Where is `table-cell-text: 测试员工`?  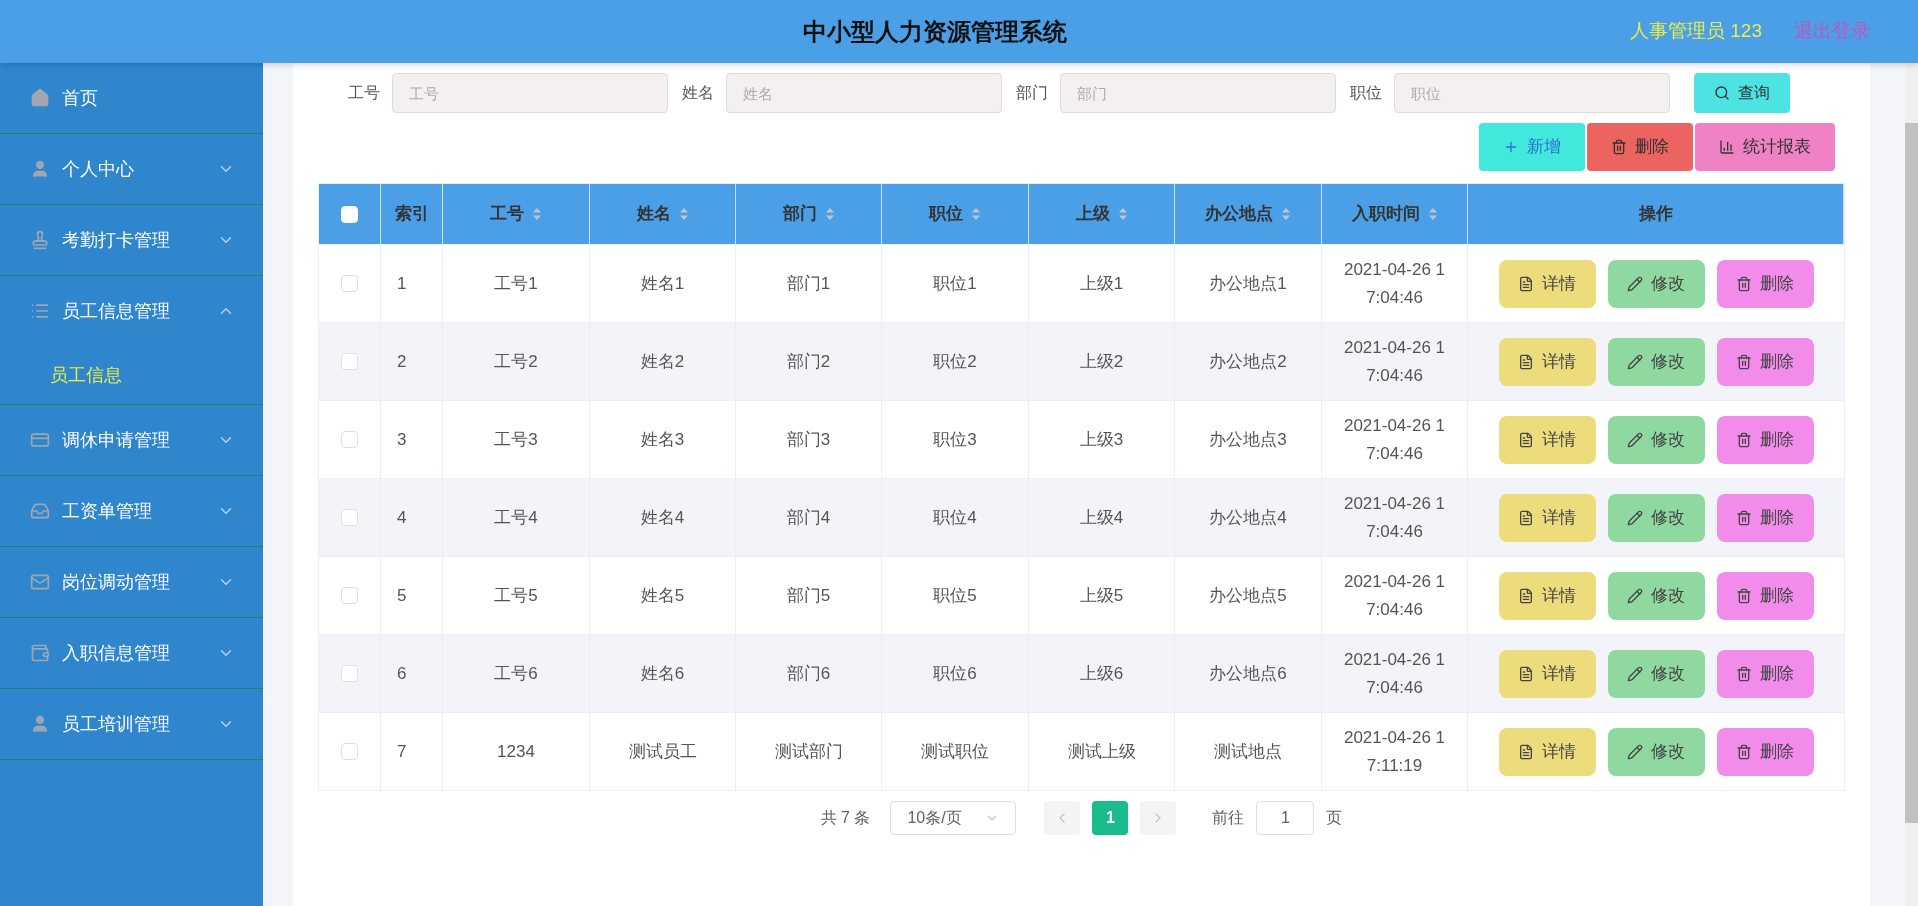 table-cell-text: 测试员工 is located at coordinates (662, 751).